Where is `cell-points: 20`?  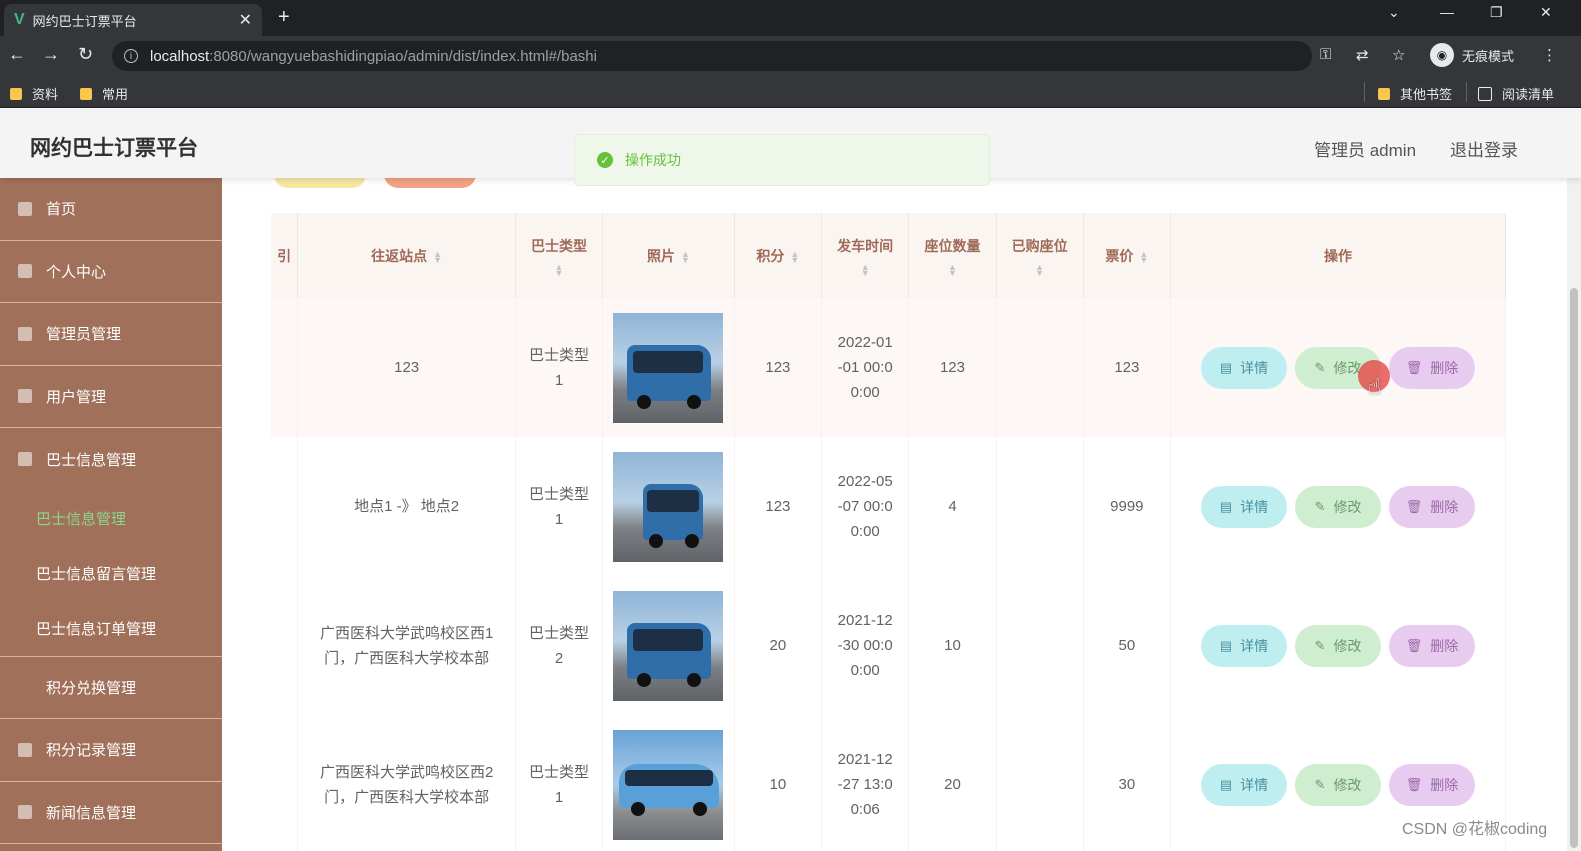 cell-points: 20 is located at coordinates (778, 645).